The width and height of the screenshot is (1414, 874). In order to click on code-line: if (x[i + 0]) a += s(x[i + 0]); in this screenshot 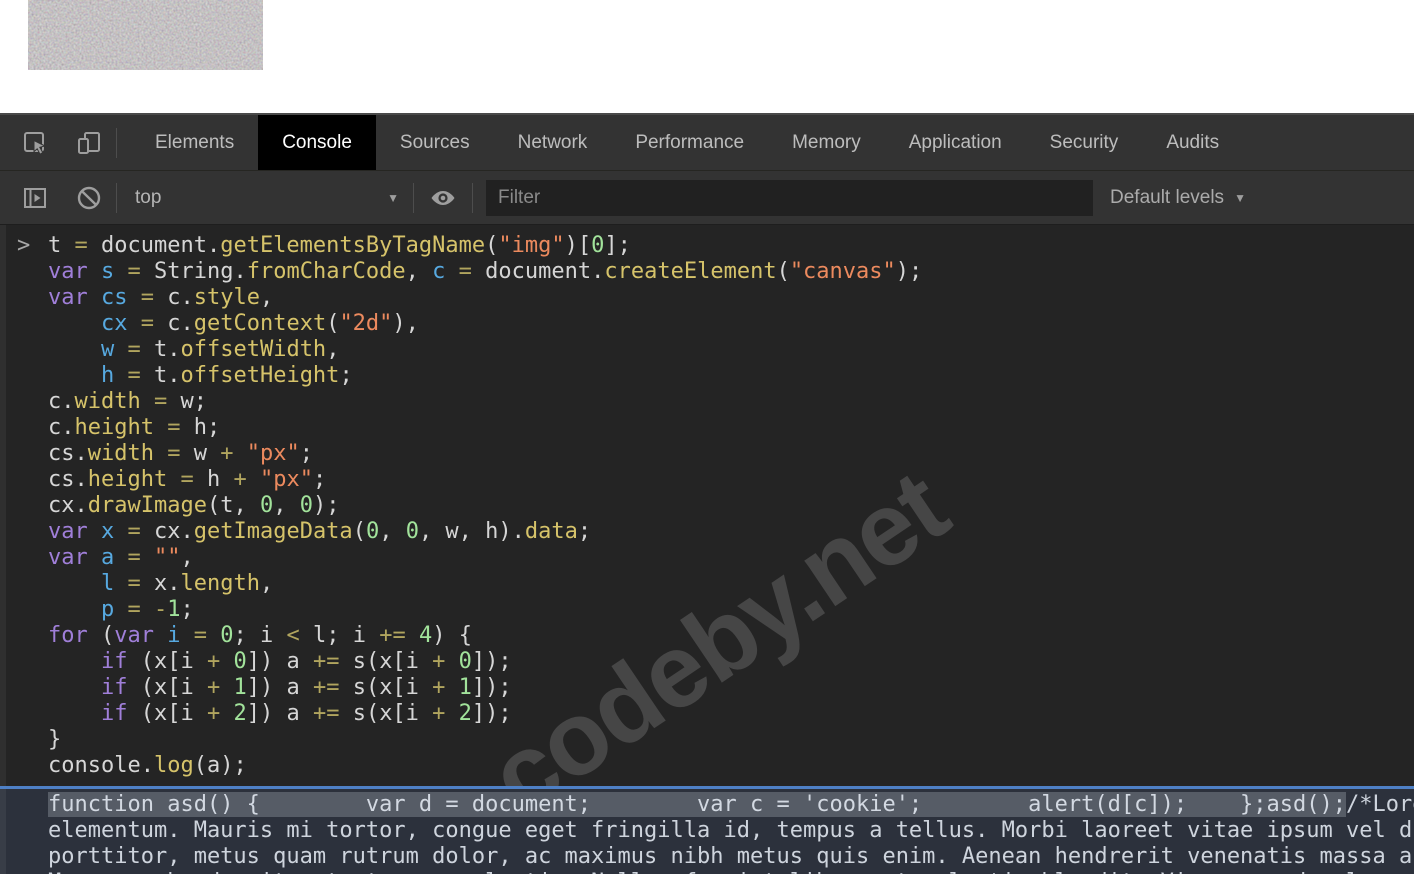, I will do `click(306, 661)`.